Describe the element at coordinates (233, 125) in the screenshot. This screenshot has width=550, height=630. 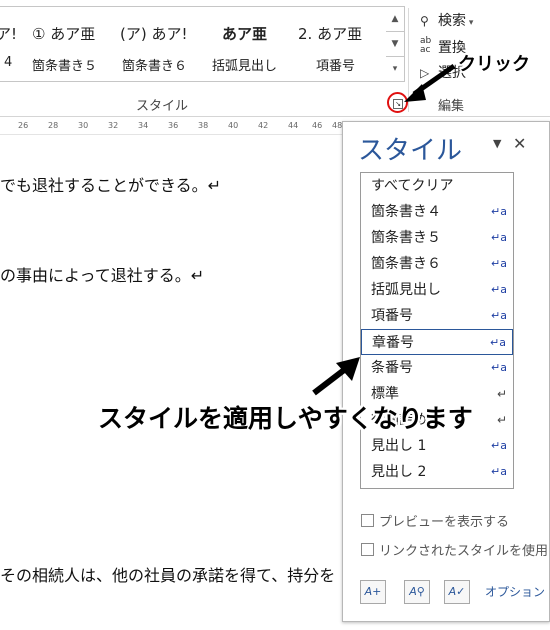
I see `ruler-label: 40` at that location.